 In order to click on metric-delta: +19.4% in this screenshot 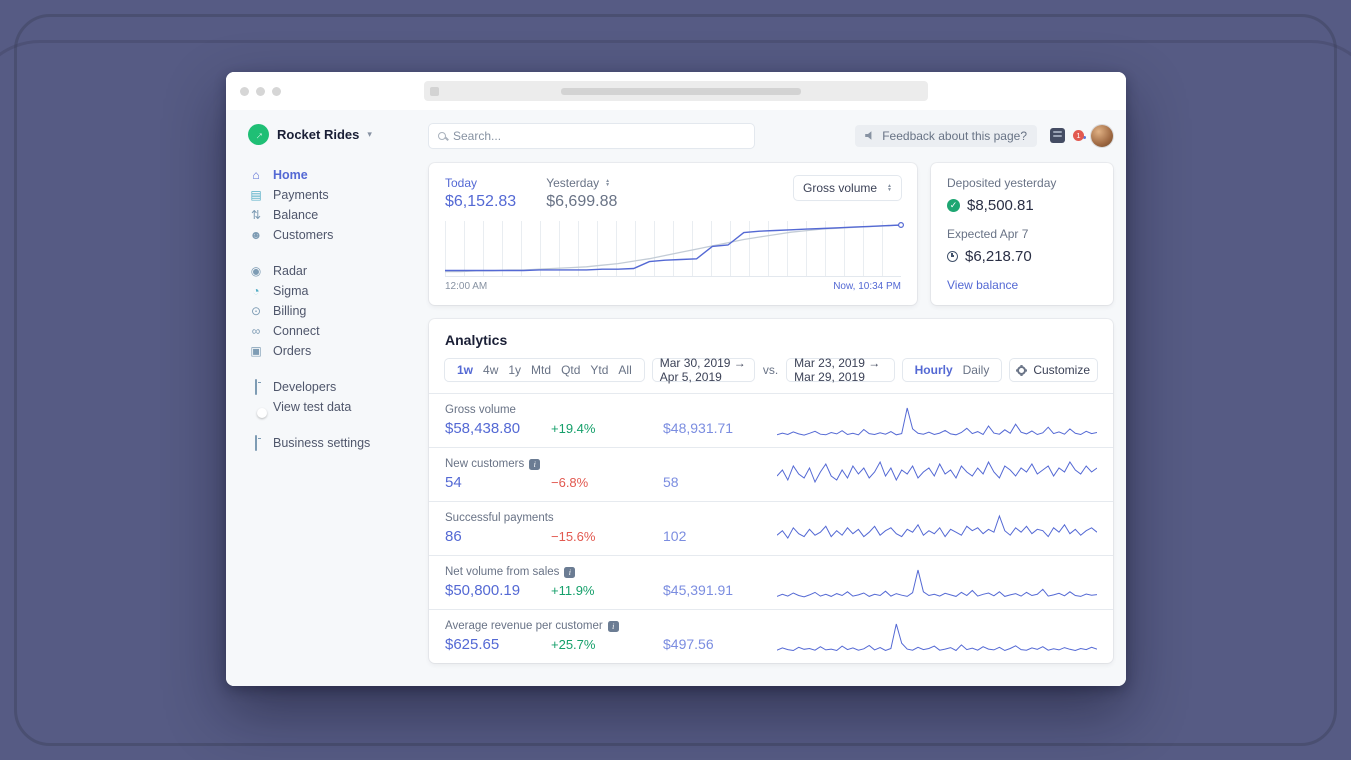, I will do `click(573, 428)`.